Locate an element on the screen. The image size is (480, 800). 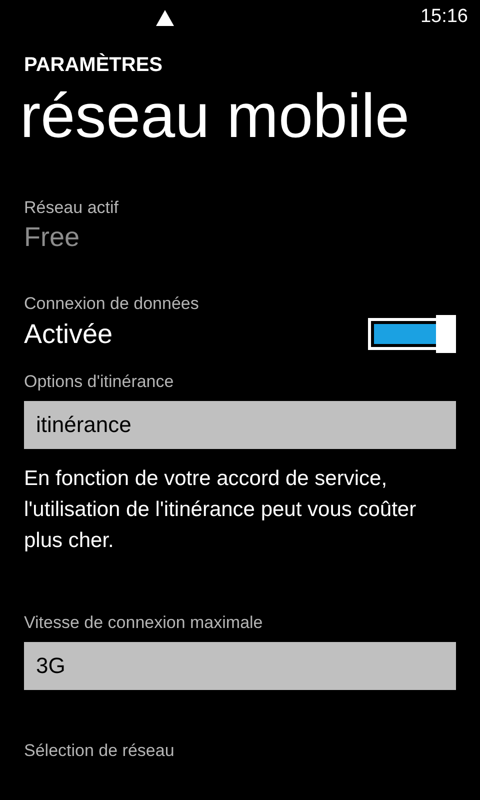
setting-label: Réseau actif is located at coordinates (72, 208).